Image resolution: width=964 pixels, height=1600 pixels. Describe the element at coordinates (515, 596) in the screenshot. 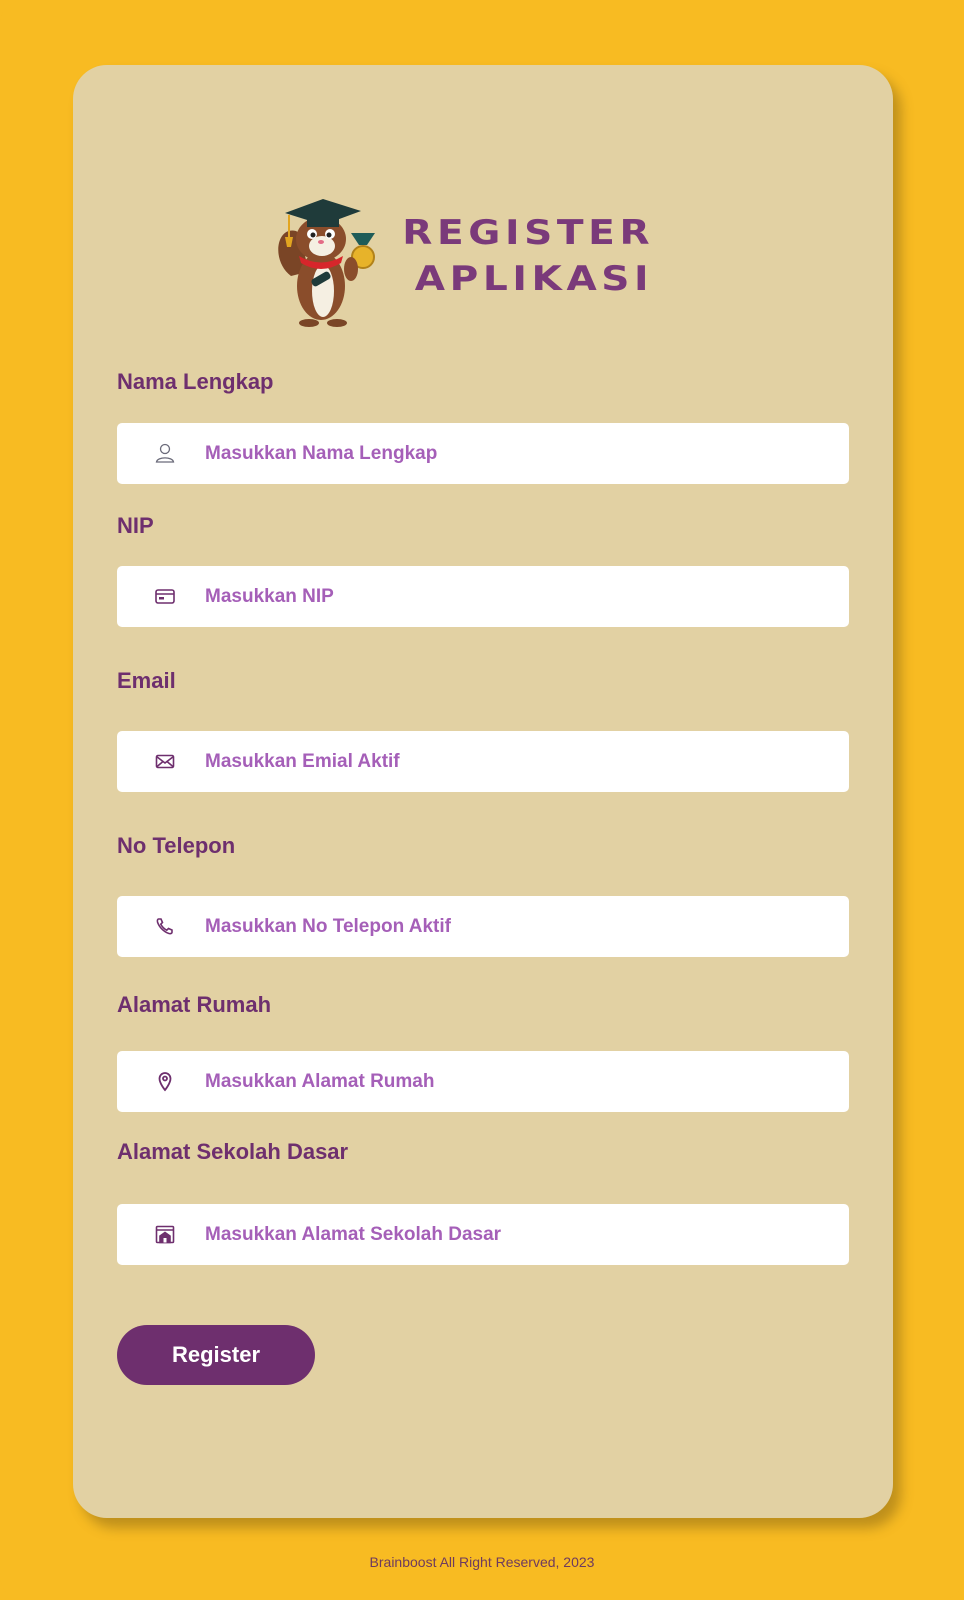

I see `nip-input` at that location.